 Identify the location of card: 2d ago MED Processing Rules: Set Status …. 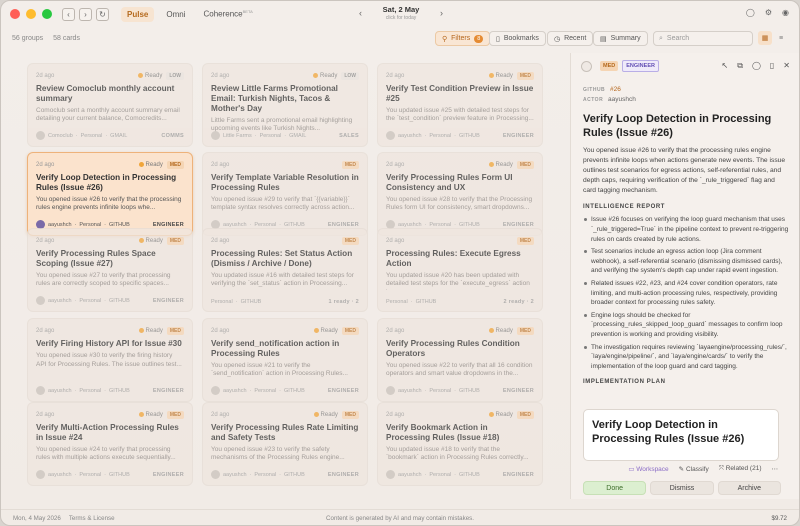
(285, 270).